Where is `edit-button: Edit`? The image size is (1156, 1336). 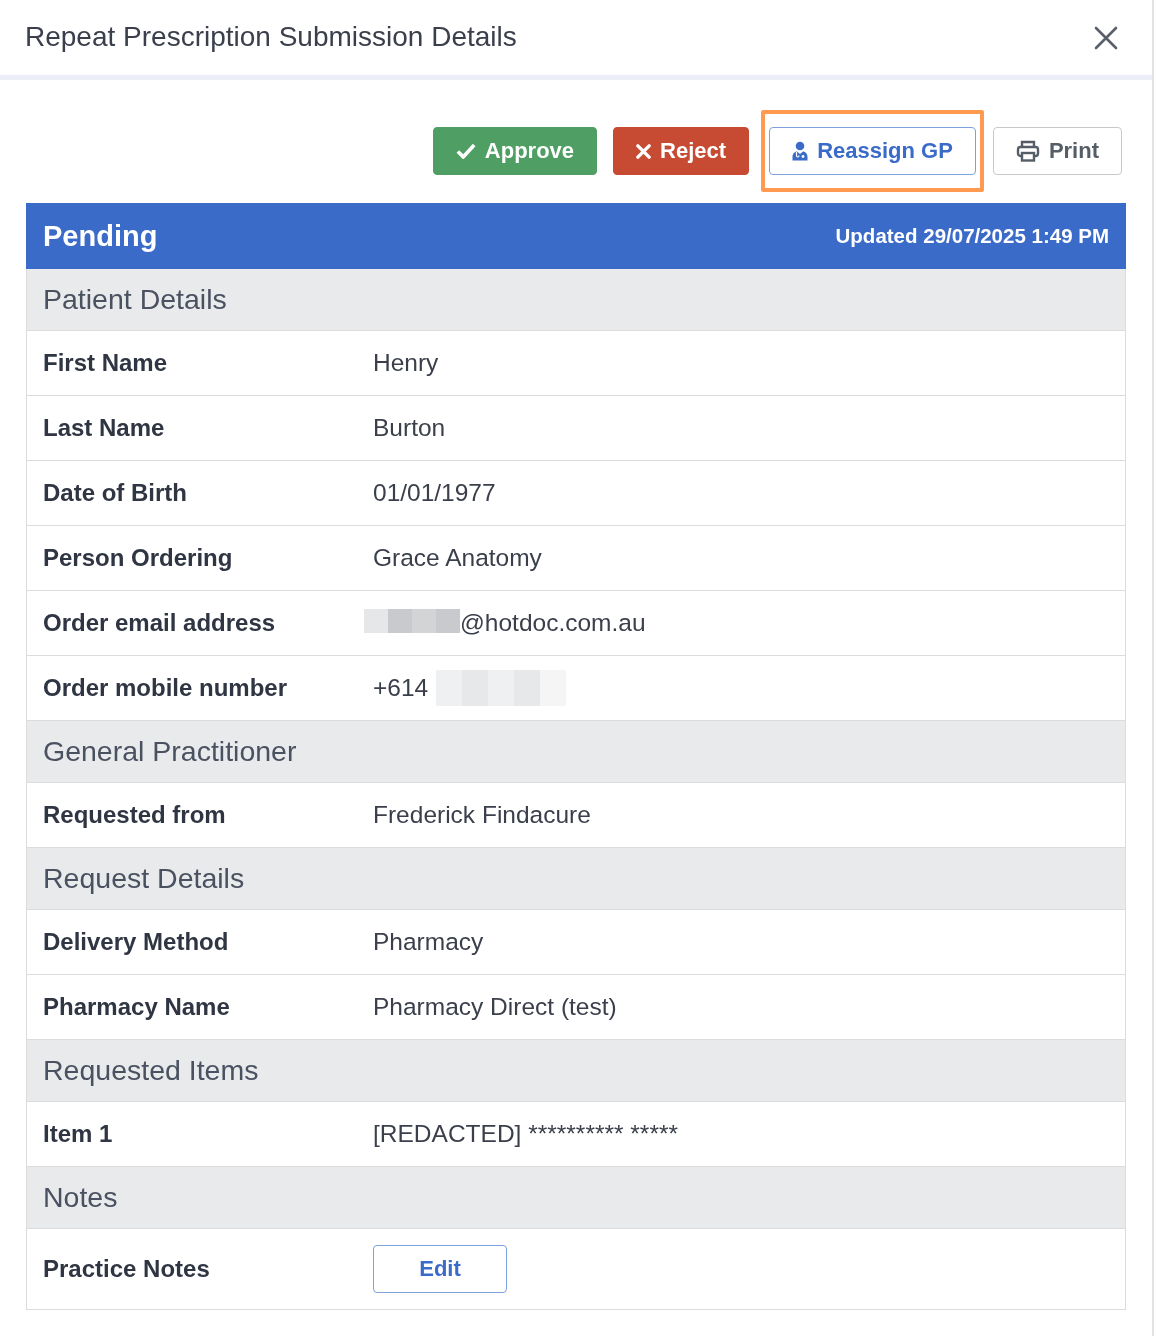 edit-button: Edit is located at coordinates (440, 1269).